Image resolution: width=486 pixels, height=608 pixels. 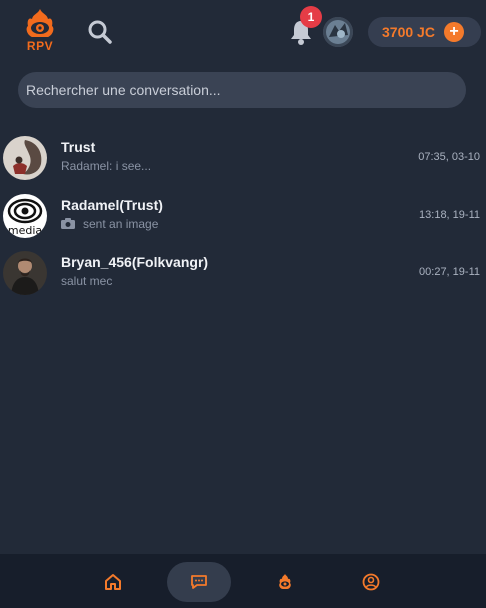 I want to click on conversation-avatar: media, so click(x=25, y=216).